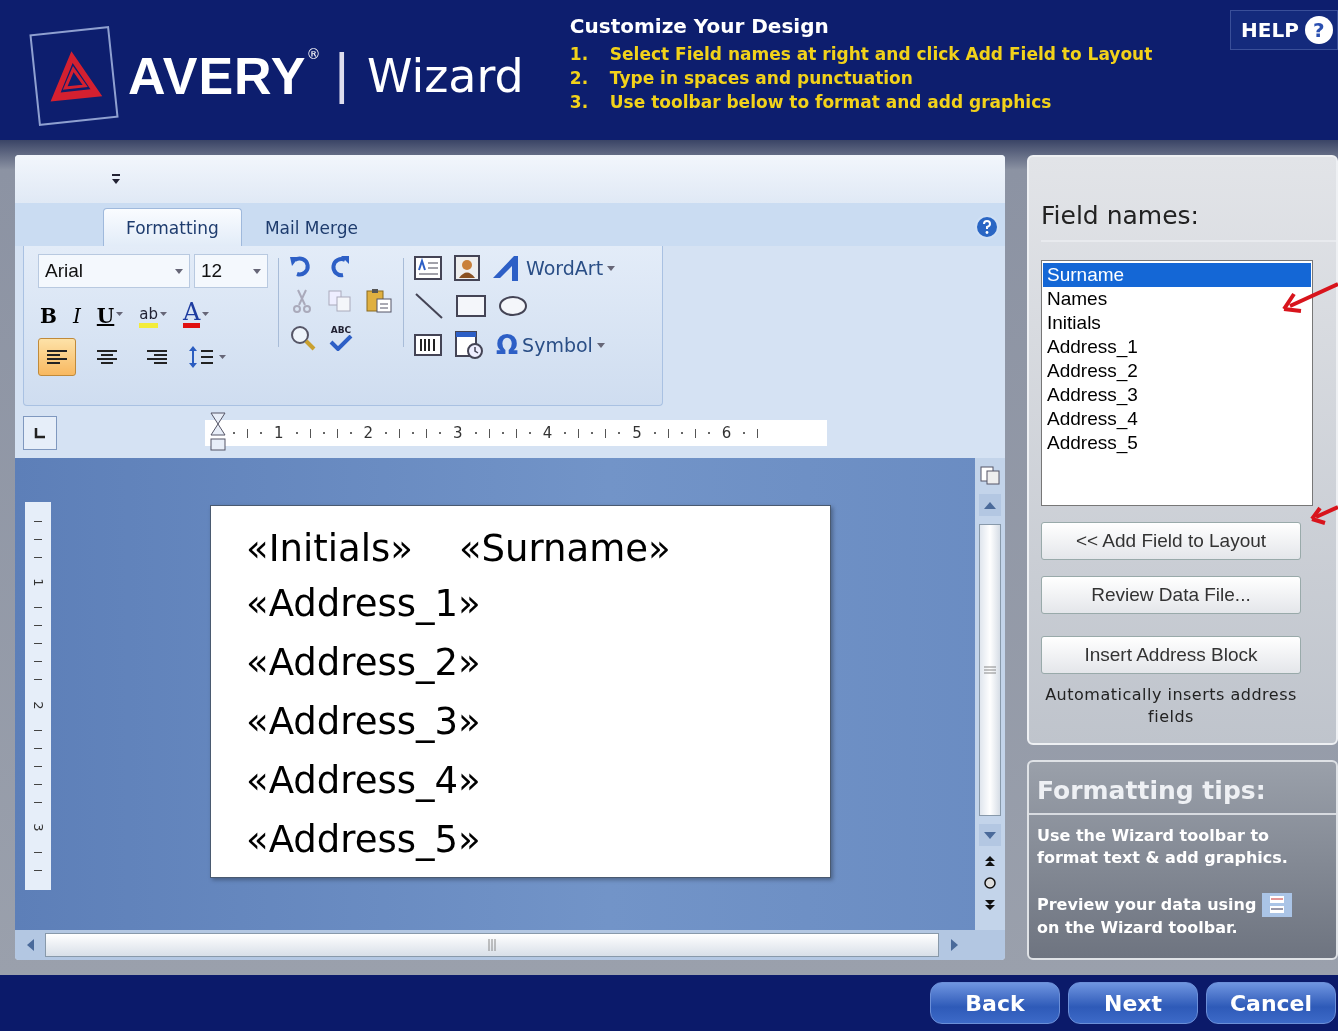 The width and height of the screenshot is (1338, 1031). Describe the element at coordinates (110, 313) in the screenshot. I see `underline-button: U` at that location.